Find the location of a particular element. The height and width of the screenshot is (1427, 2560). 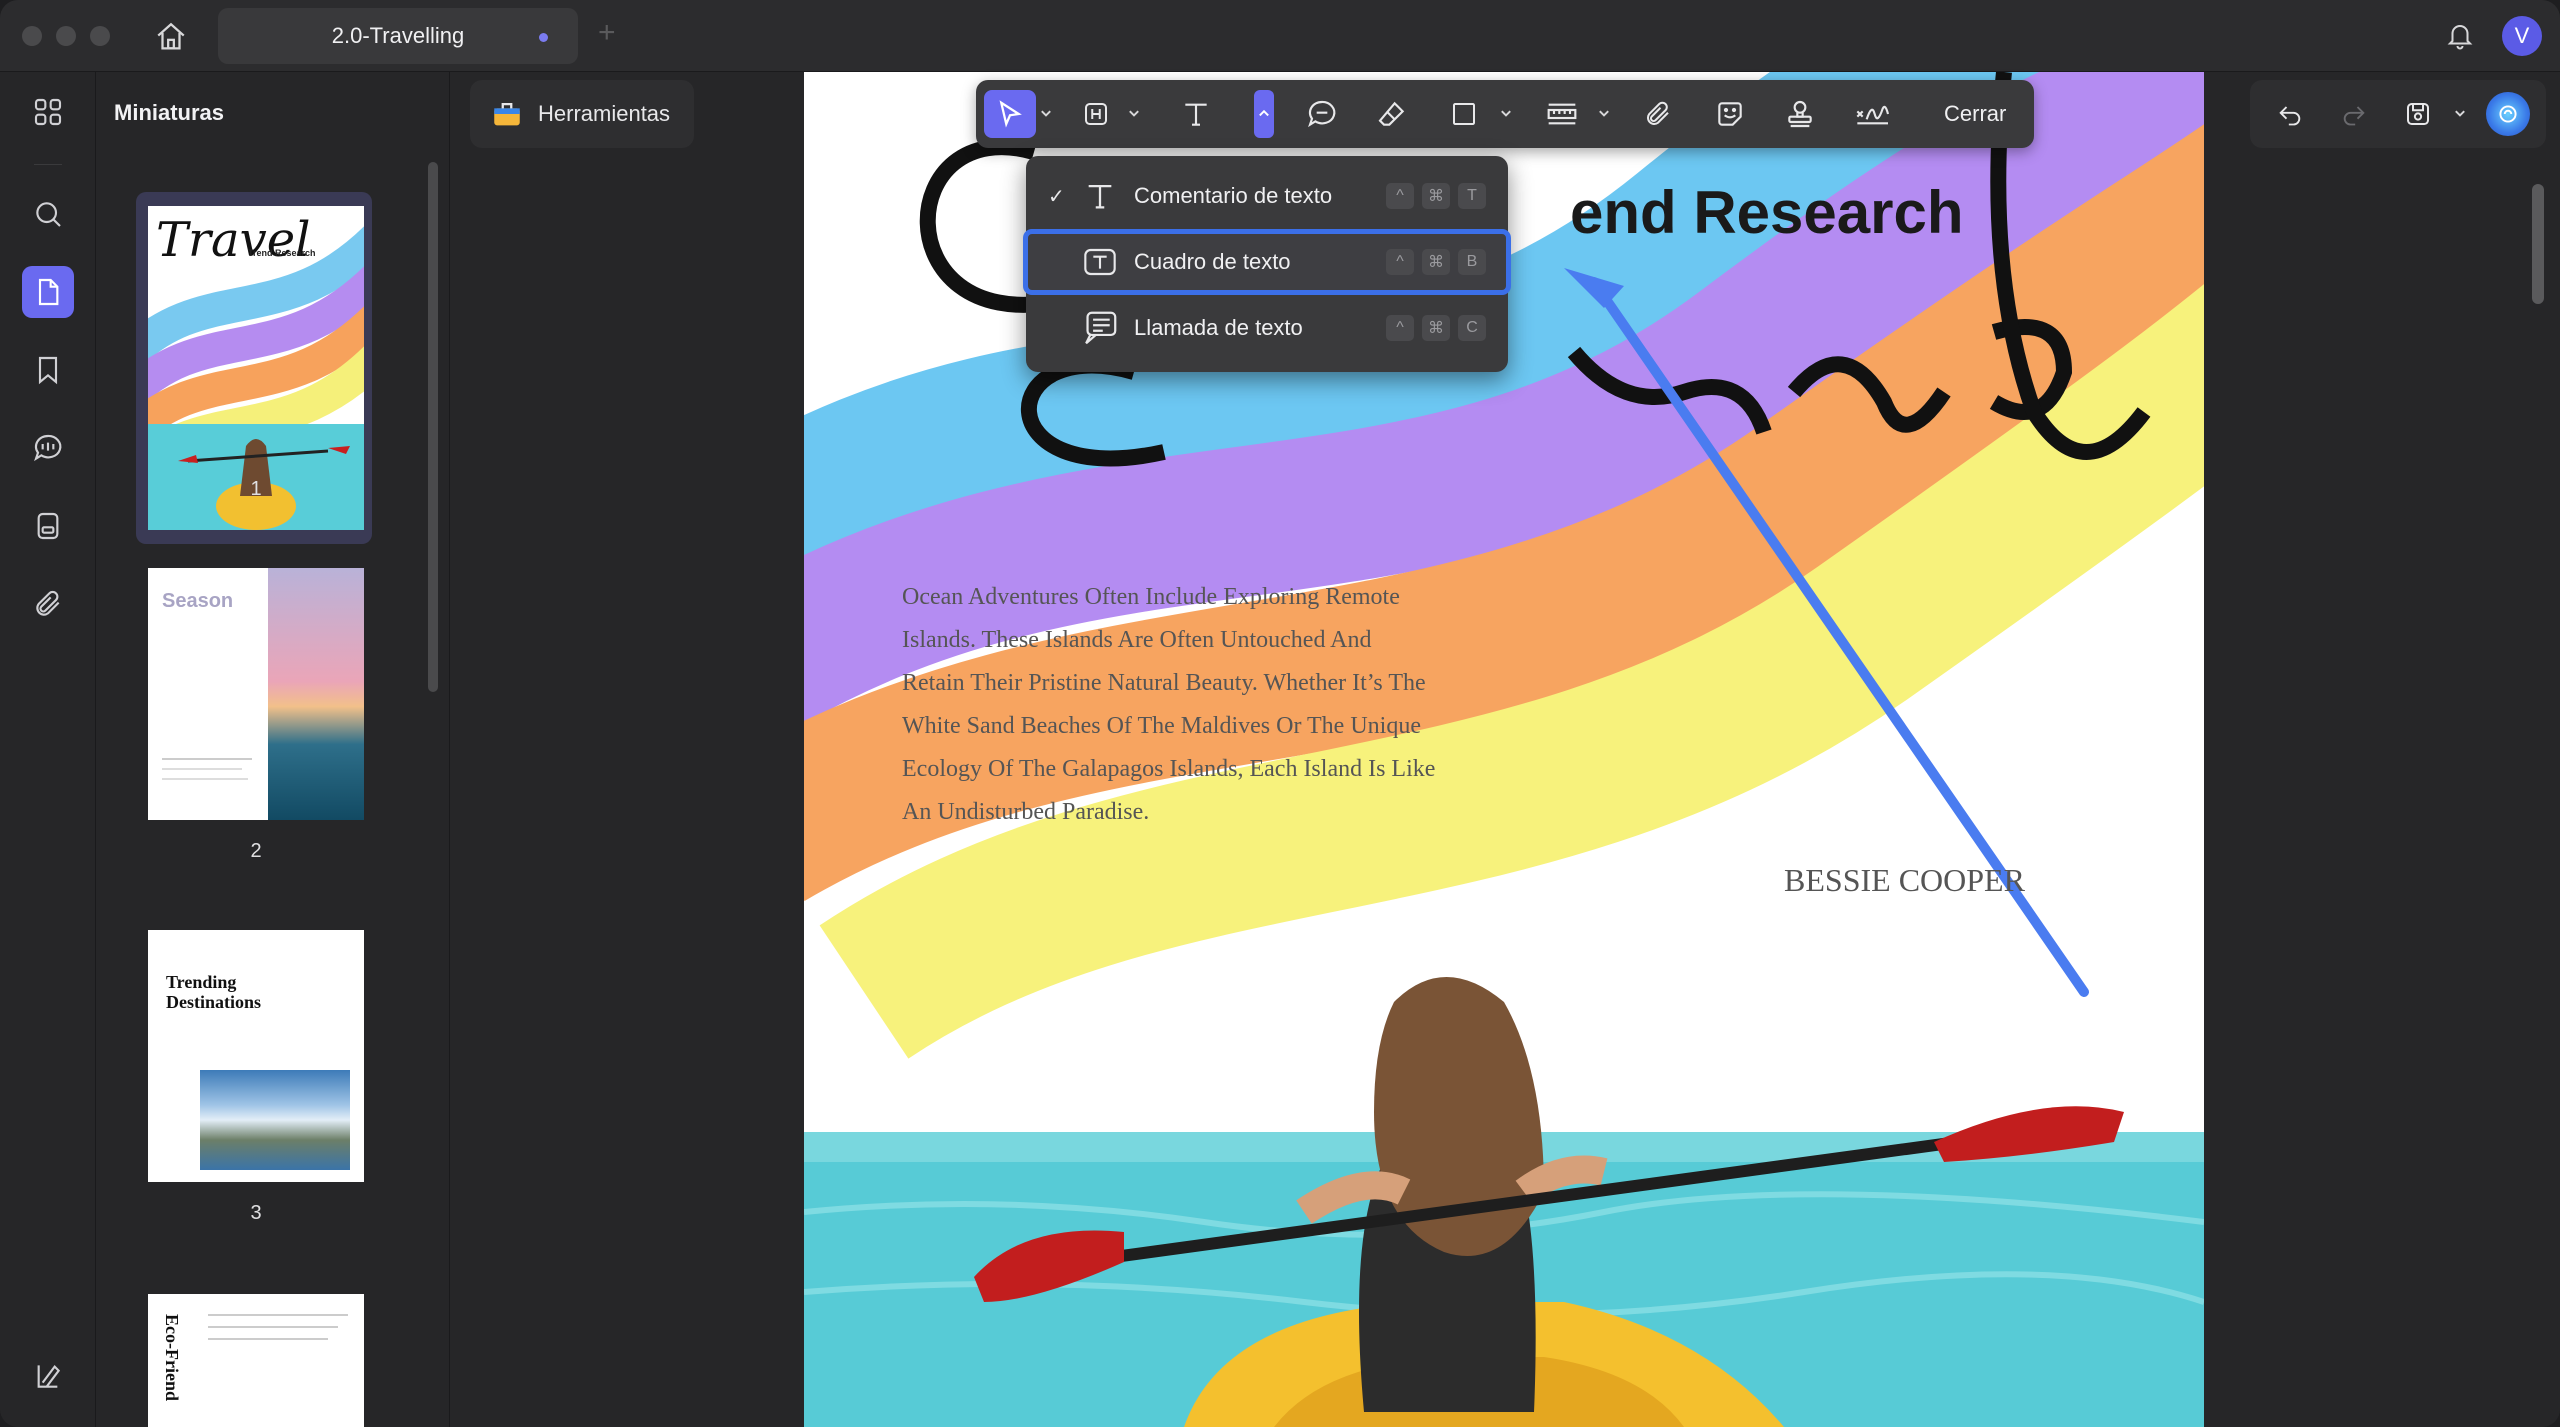

highlight-chevron-down-icon is located at coordinates (1134, 114).